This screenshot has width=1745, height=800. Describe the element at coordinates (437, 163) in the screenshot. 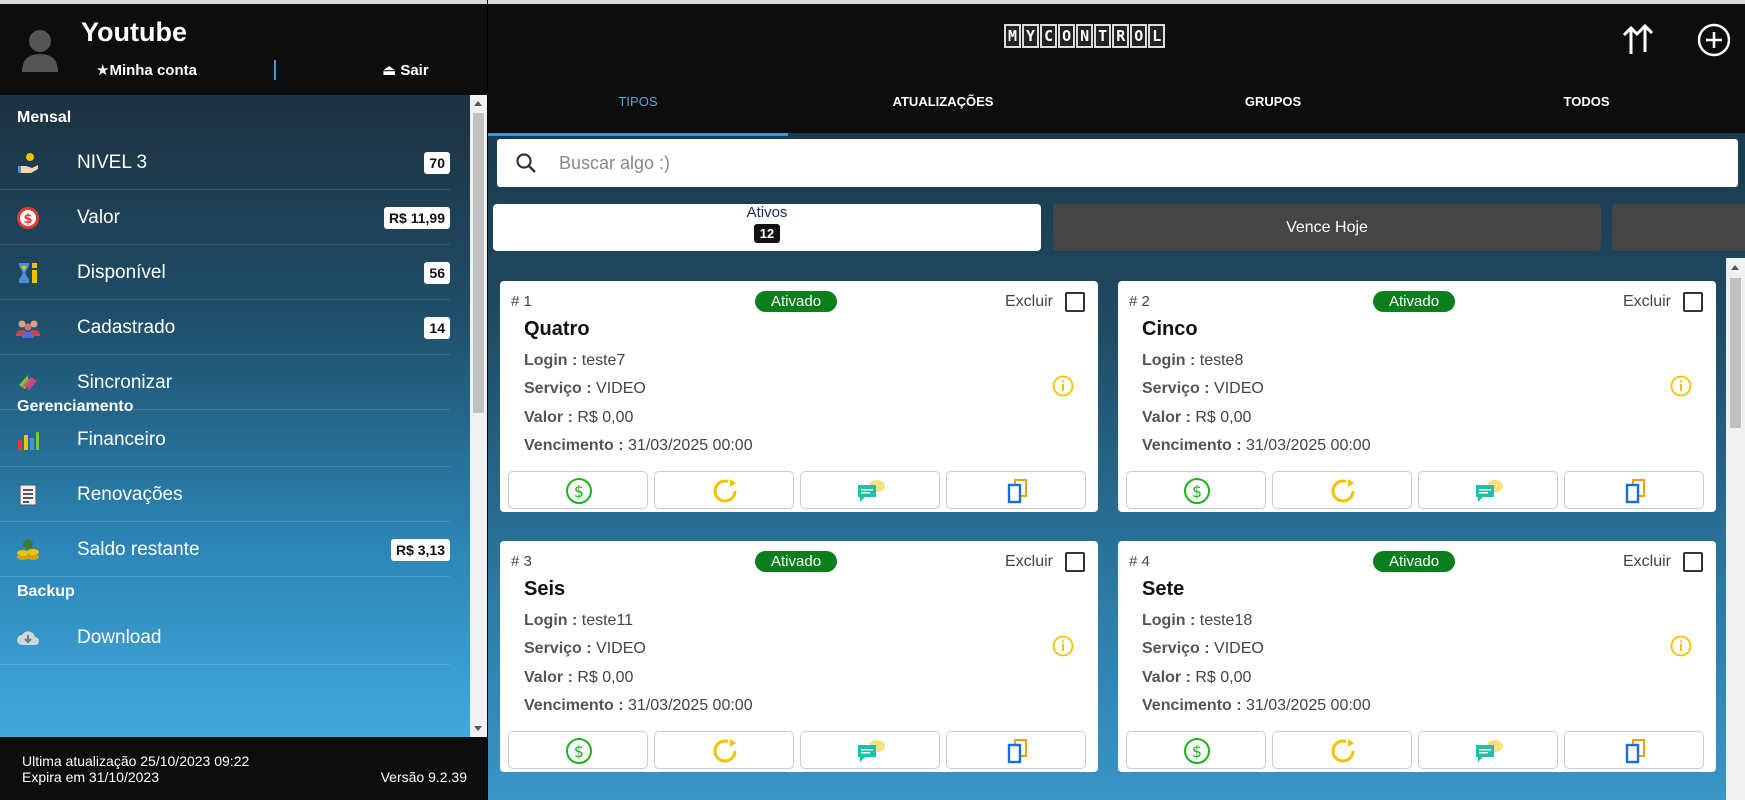

I see `count-badge: 70` at that location.